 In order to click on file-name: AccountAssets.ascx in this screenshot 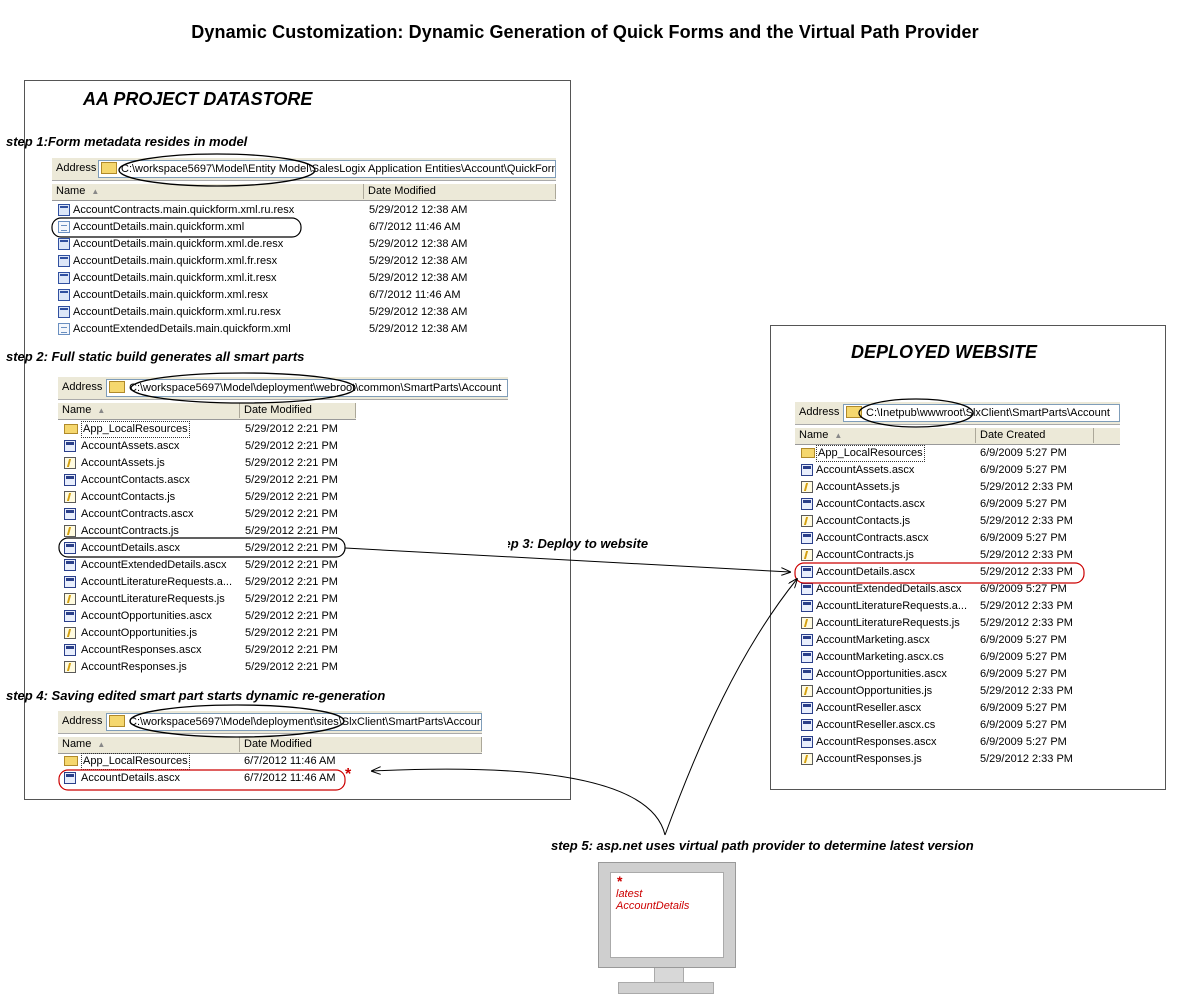, I will do `click(865, 470)`.